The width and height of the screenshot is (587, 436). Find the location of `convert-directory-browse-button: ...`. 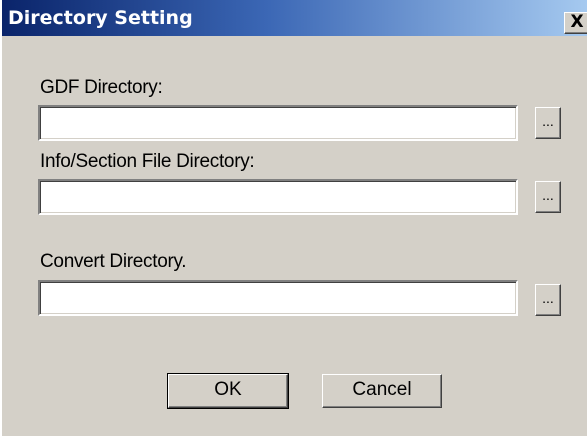

convert-directory-browse-button: ... is located at coordinates (548, 300).